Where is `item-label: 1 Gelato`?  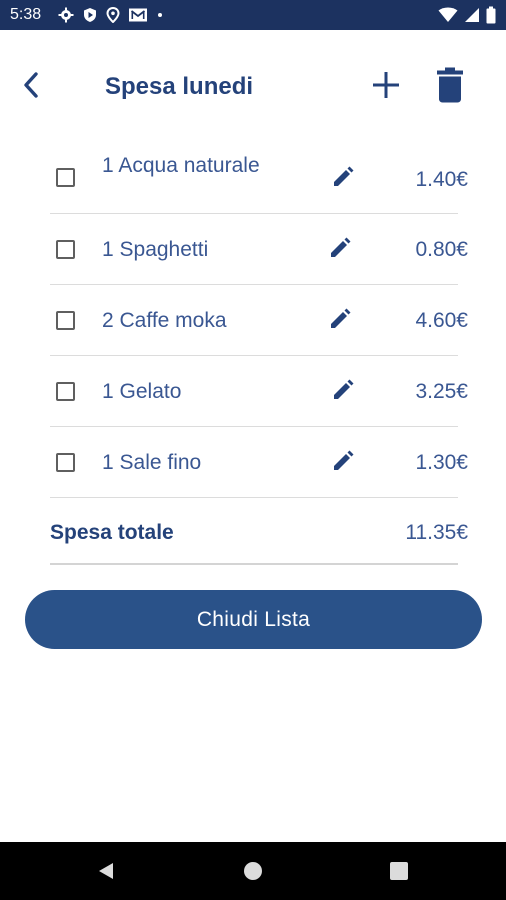 item-label: 1 Gelato is located at coordinates (142, 391).